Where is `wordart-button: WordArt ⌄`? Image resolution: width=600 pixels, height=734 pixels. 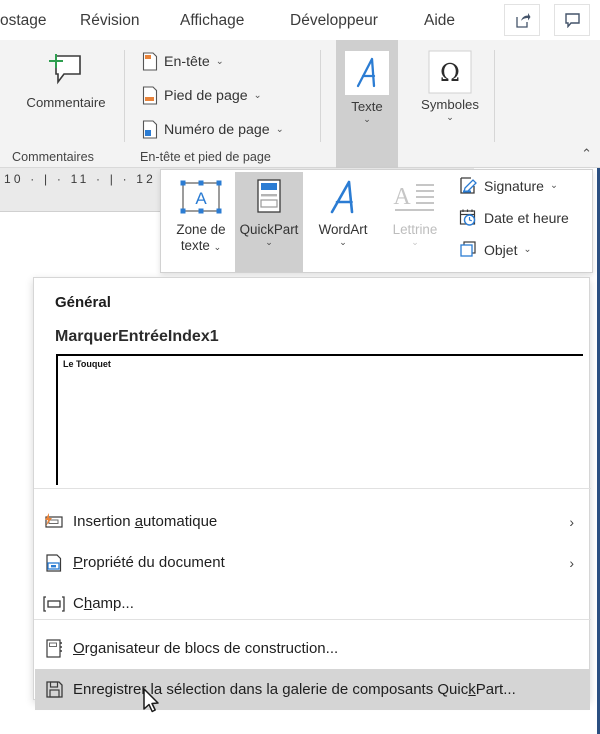
wordart-button: WordArt ⌄ is located at coordinates (343, 222).